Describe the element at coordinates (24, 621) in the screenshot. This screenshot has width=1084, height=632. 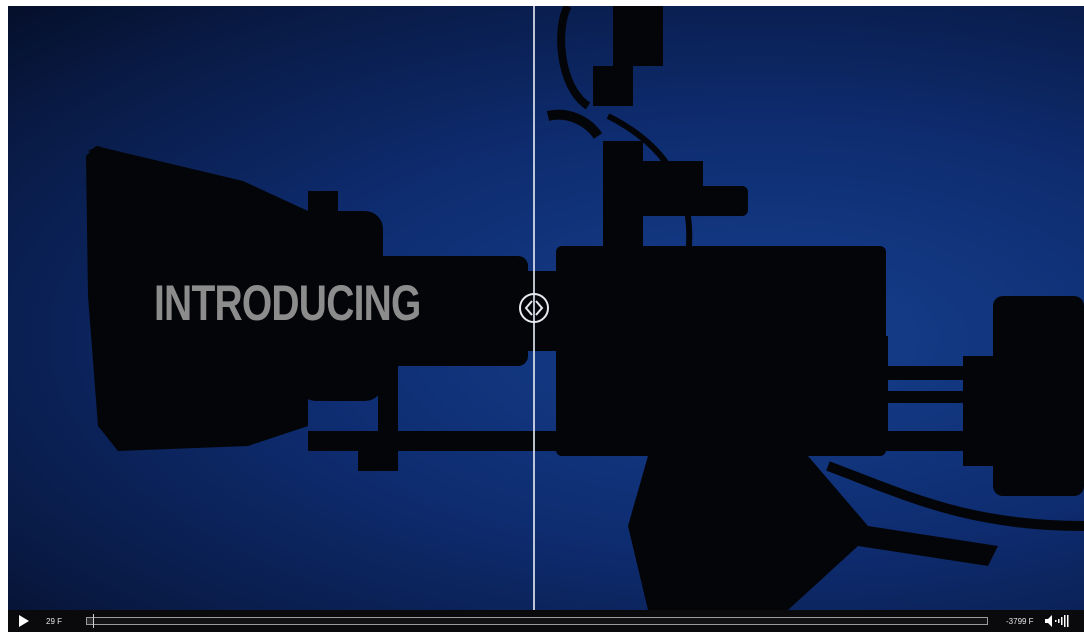
I see `play-icon` at that location.